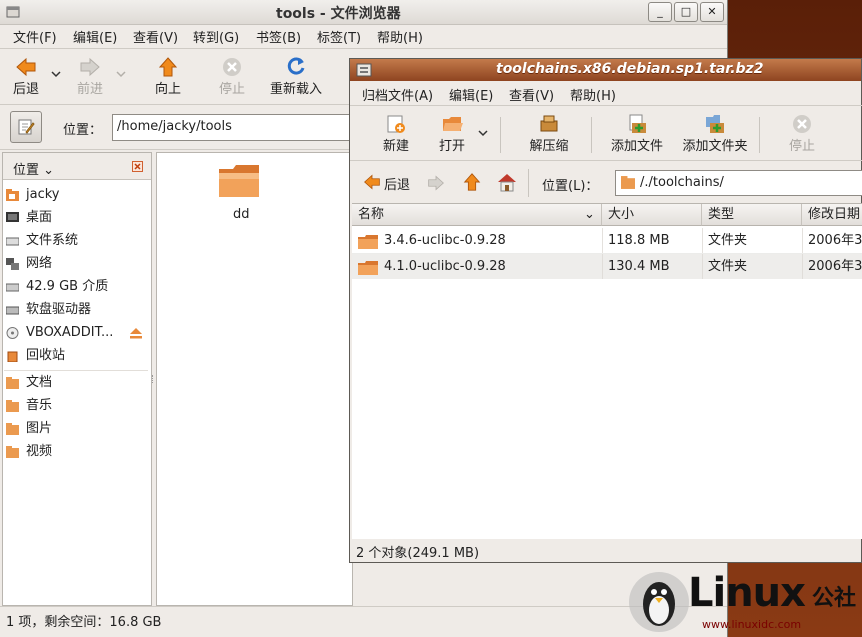  I want to click on sidebar-item-filesystem: 文件系统, so click(76, 241).